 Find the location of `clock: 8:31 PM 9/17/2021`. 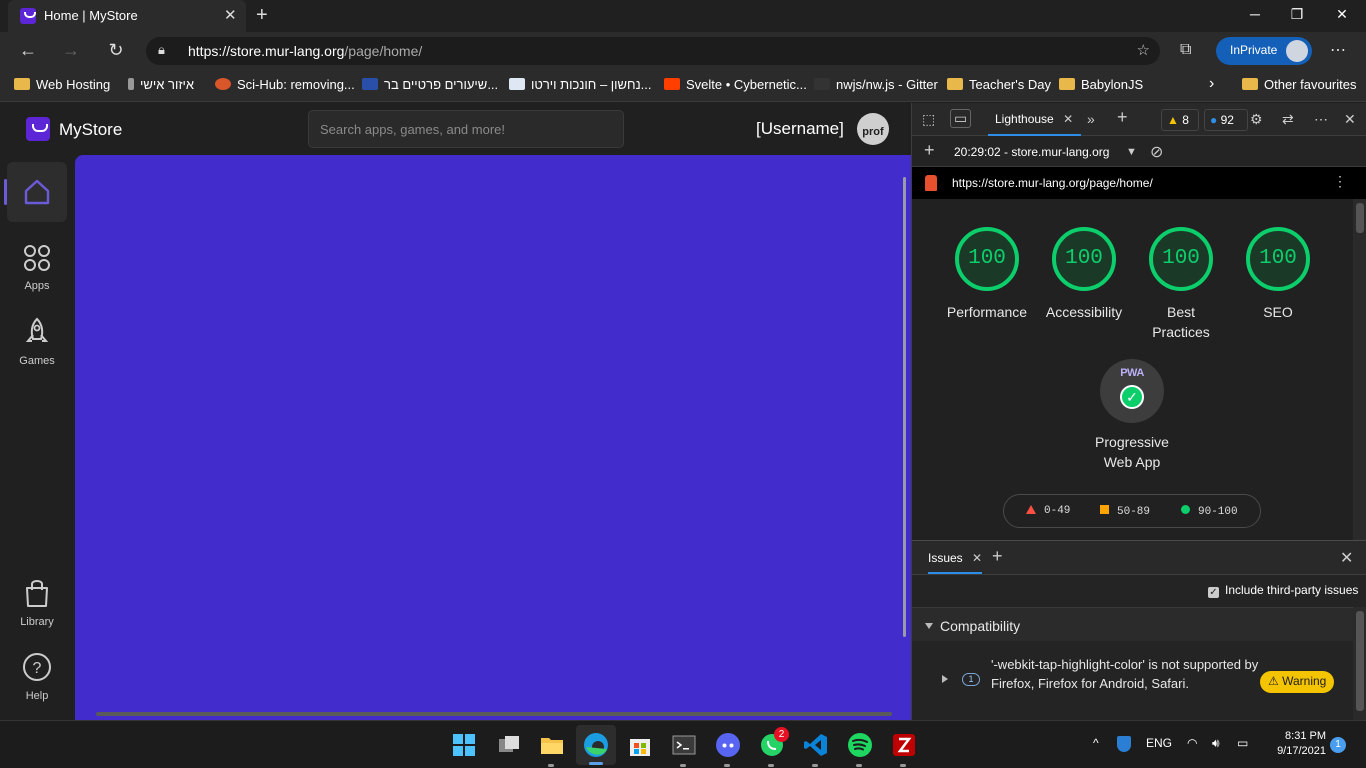

clock: 8:31 PM 9/17/2021 is located at coordinates (1294, 744).